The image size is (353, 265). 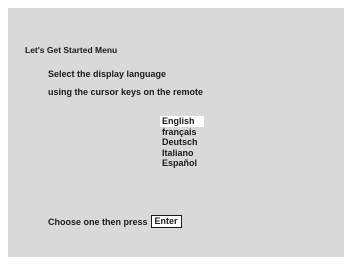 I want to click on language-option-deutsch: Deutsch, so click(x=182, y=142).